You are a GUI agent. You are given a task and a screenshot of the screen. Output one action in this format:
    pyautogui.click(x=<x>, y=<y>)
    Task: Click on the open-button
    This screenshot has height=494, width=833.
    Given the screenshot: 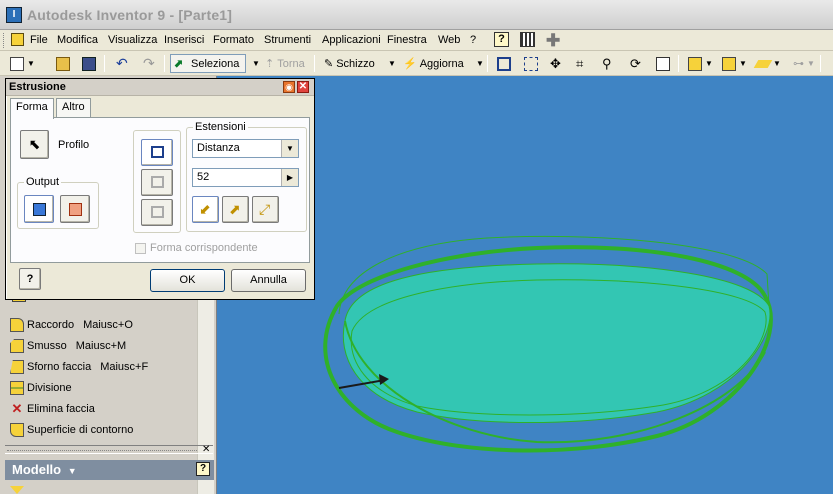 What is the action you would take?
    pyautogui.click(x=63, y=63)
    